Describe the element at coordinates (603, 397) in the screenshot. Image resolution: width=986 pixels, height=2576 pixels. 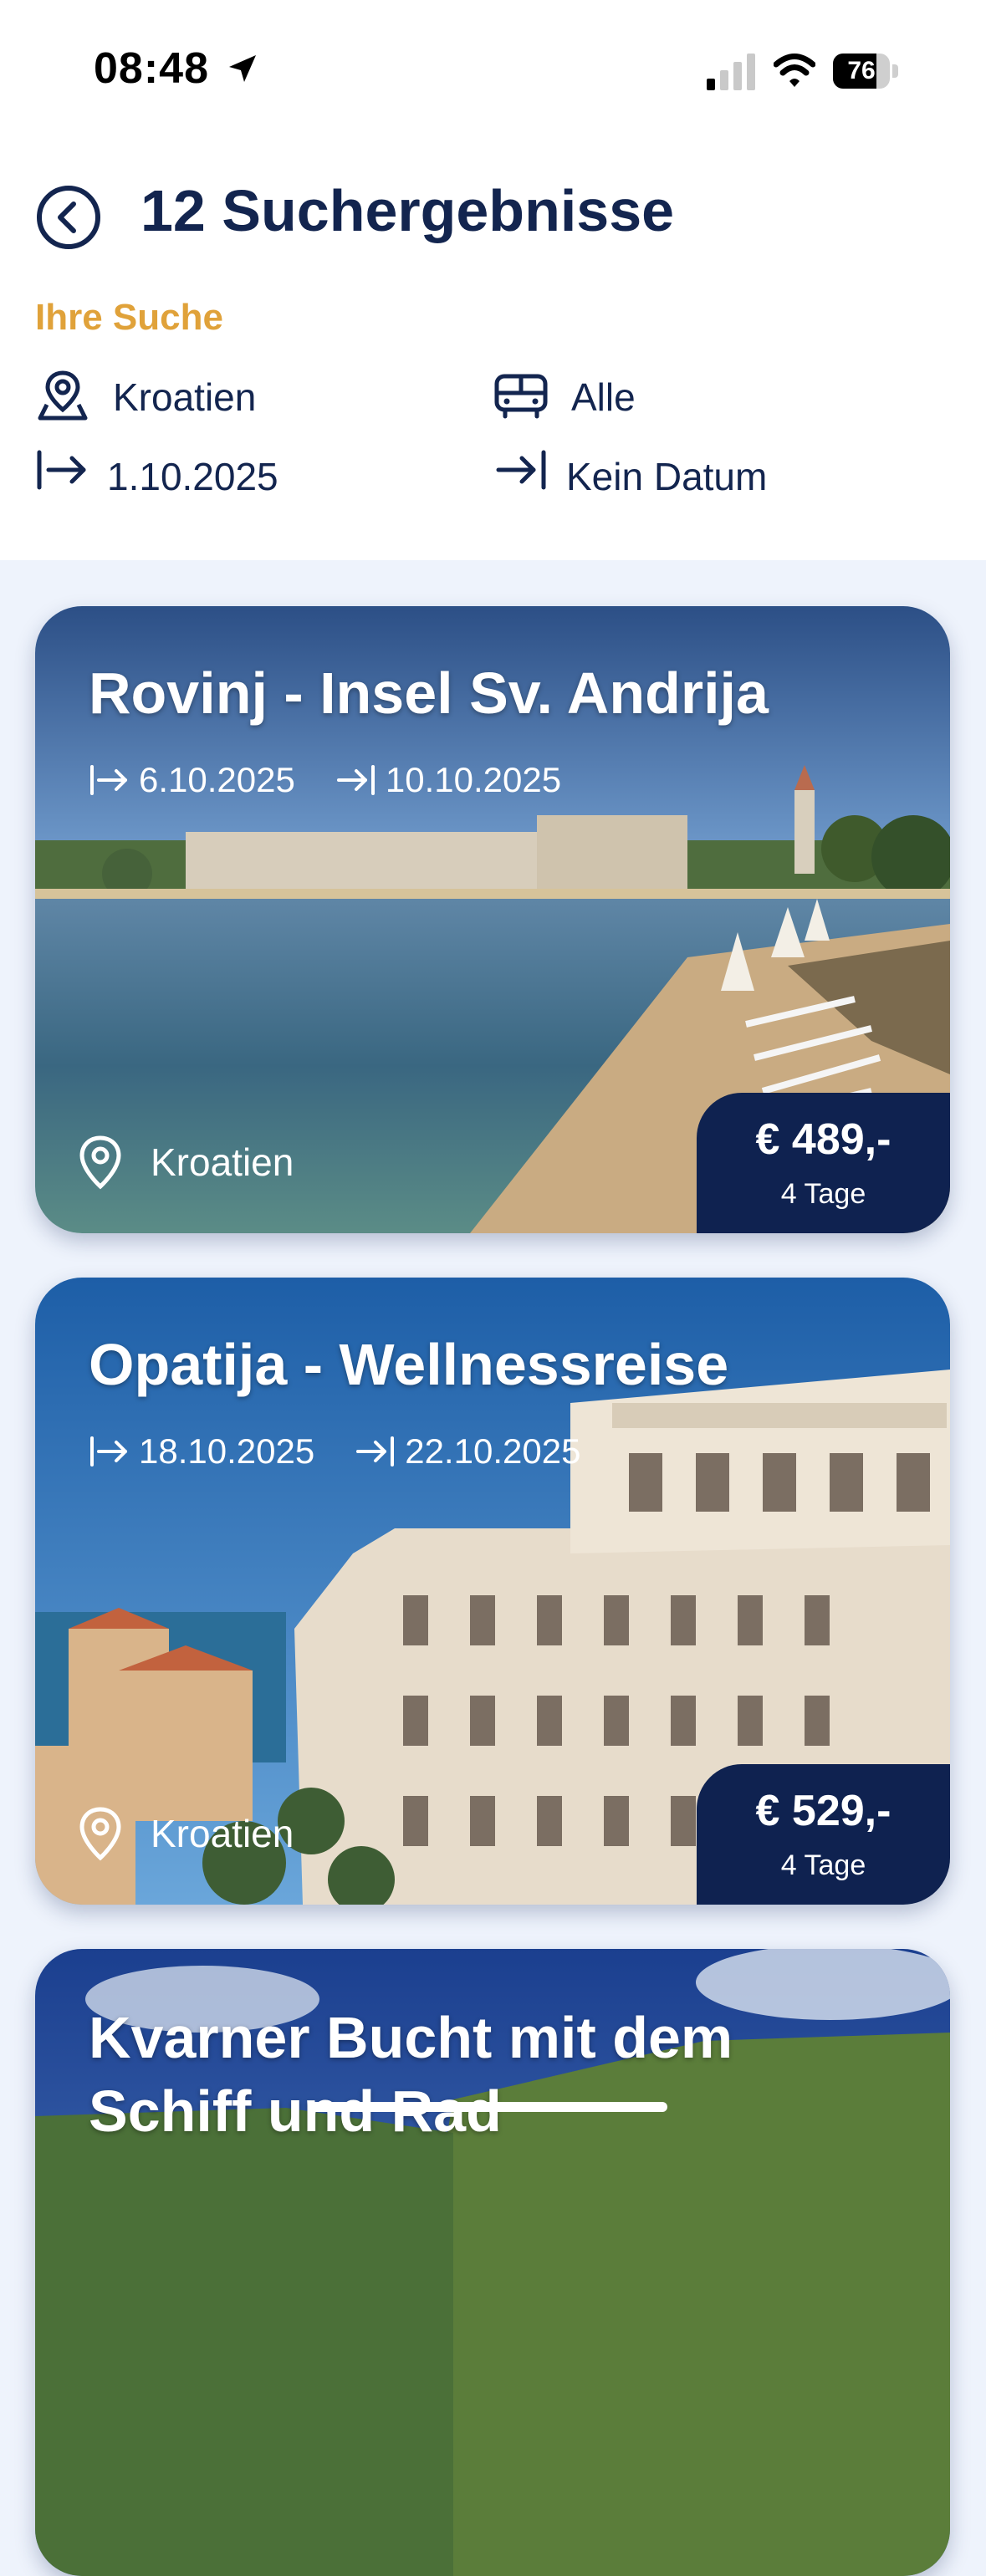
I see `criteria-transport: Alle` at that location.